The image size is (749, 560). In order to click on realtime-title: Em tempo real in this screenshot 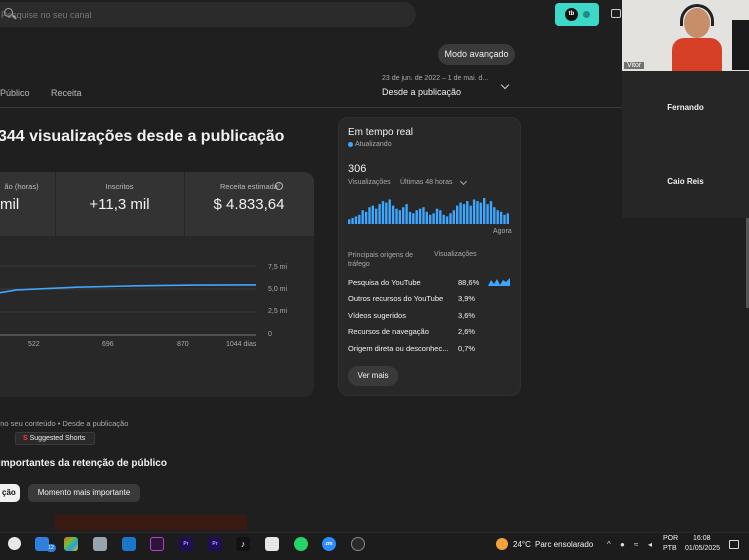, I will do `click(381, 132)`.